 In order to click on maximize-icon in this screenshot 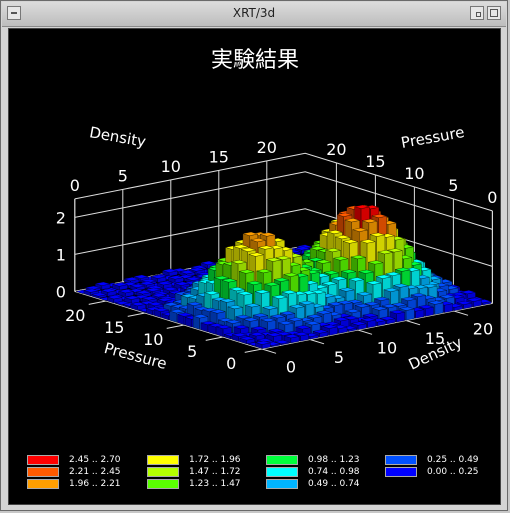, I will do `click(494, 13)`.